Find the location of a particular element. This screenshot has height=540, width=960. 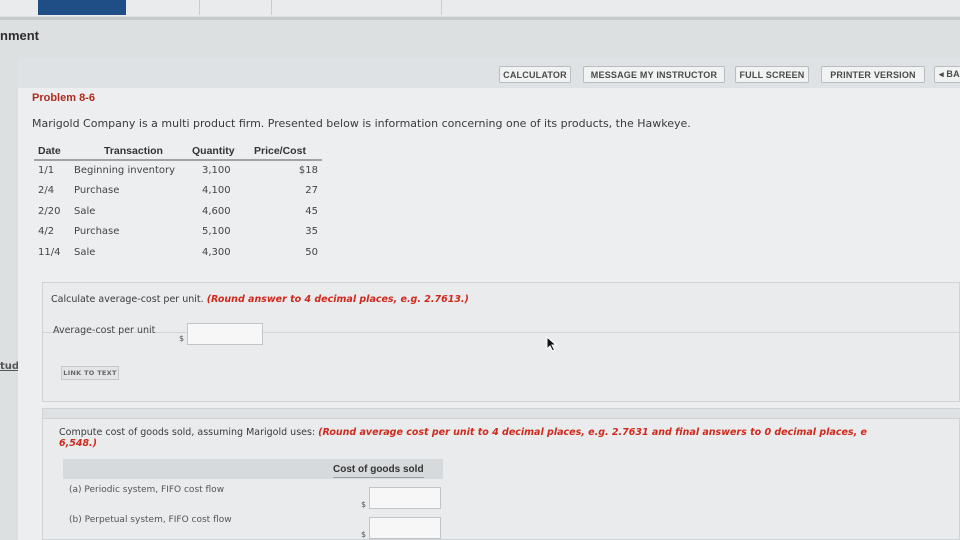

row-date: 2/4 is located at coordinates (46, 191).